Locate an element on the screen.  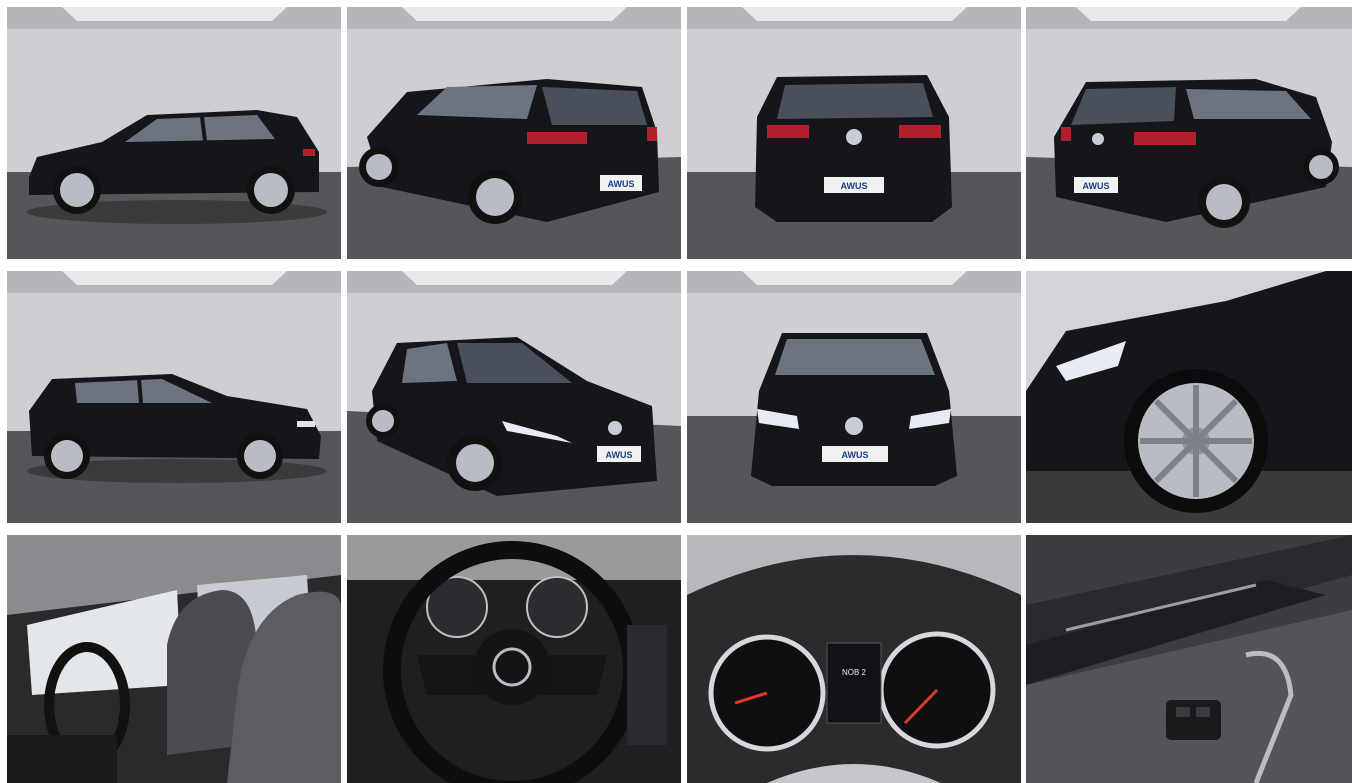
photo-side-right is located at coordinates (174, 397).